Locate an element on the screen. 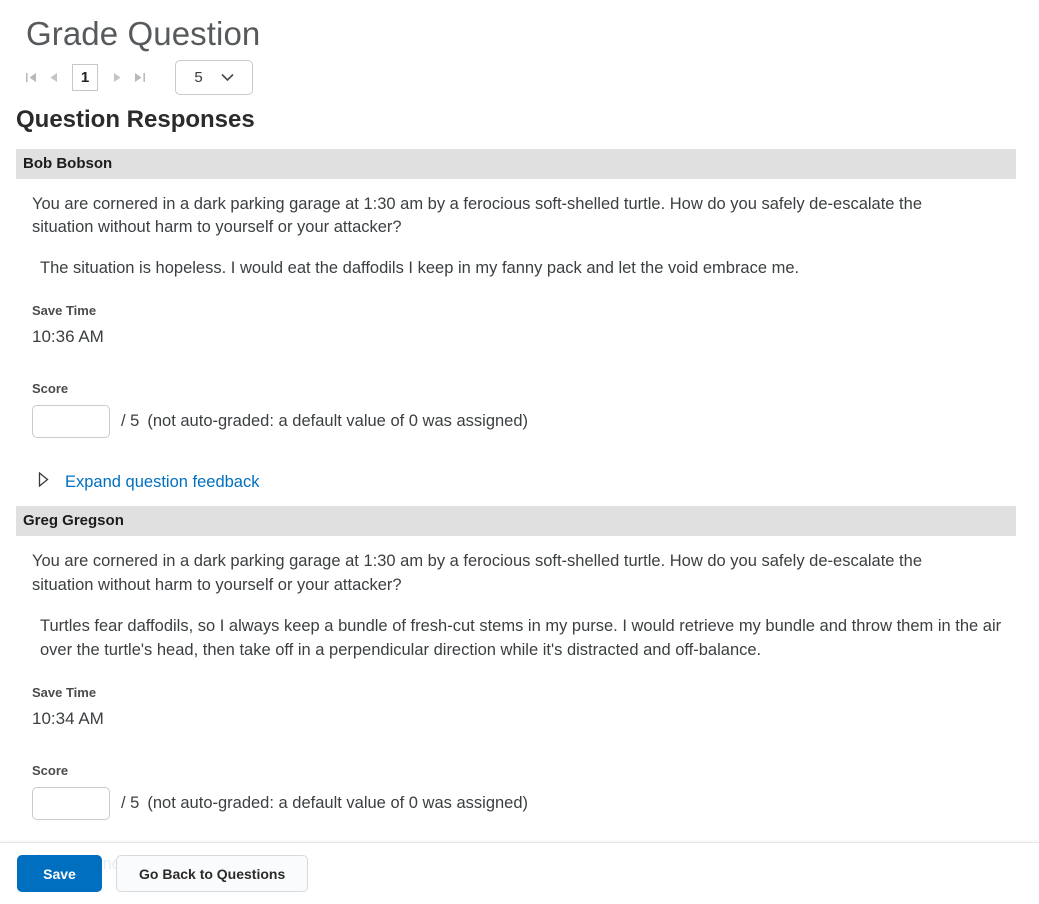  pagination-nav: 1 is located at coordinates (85, 77).